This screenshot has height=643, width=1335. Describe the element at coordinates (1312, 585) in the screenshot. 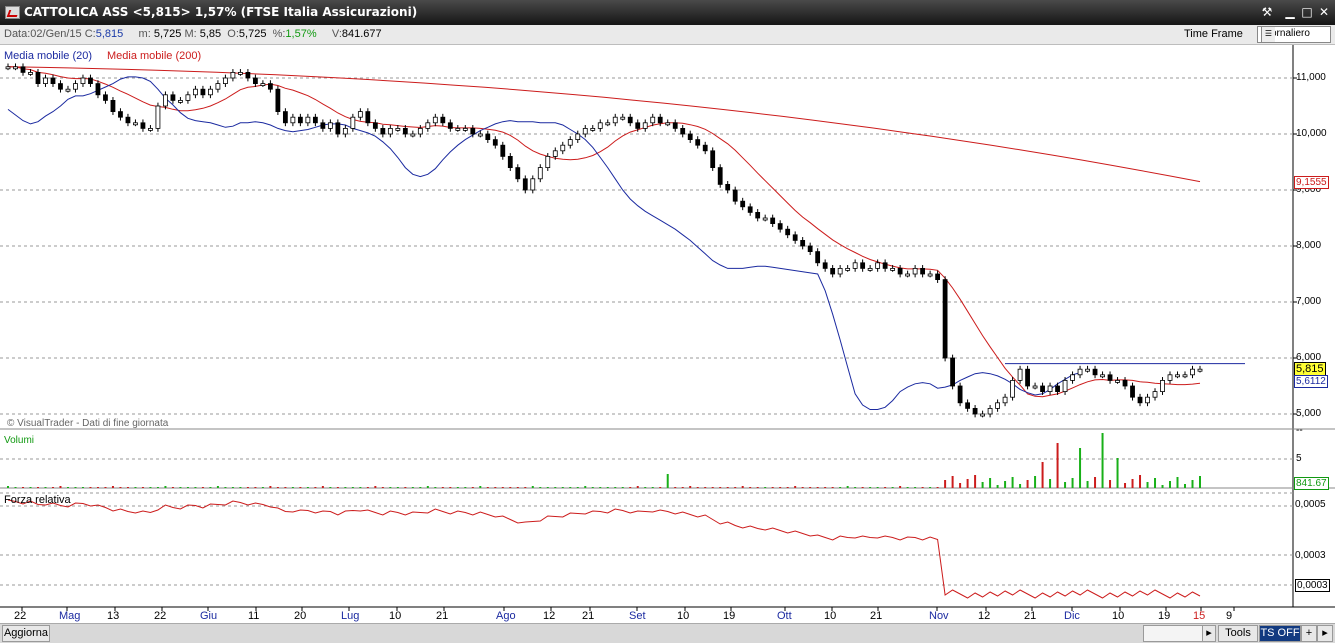

I see `rs-last-tag: 0,0003` at that location.